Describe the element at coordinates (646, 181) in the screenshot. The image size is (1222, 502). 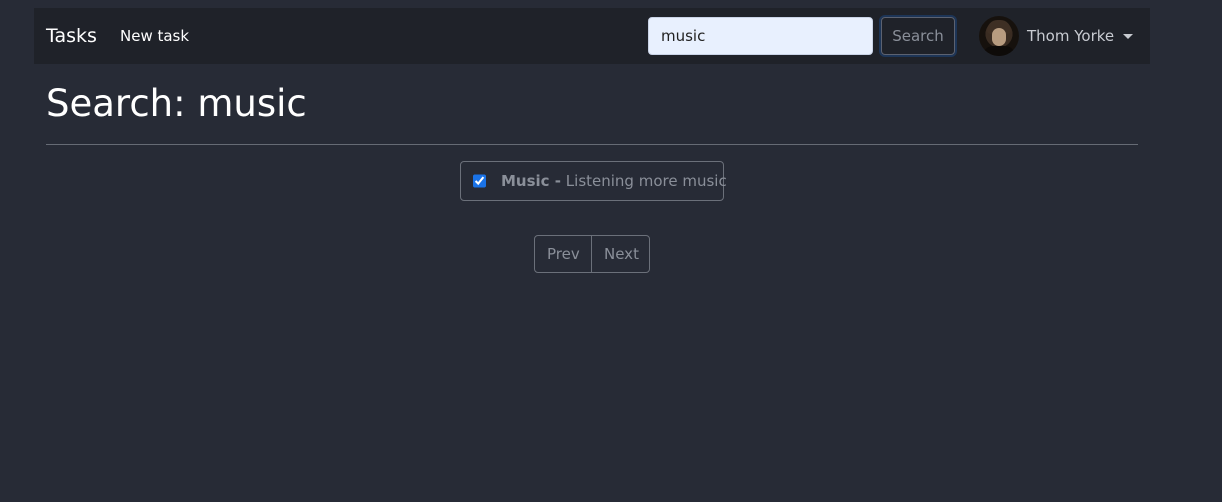
I see `task-description: Listening more music` at that location.